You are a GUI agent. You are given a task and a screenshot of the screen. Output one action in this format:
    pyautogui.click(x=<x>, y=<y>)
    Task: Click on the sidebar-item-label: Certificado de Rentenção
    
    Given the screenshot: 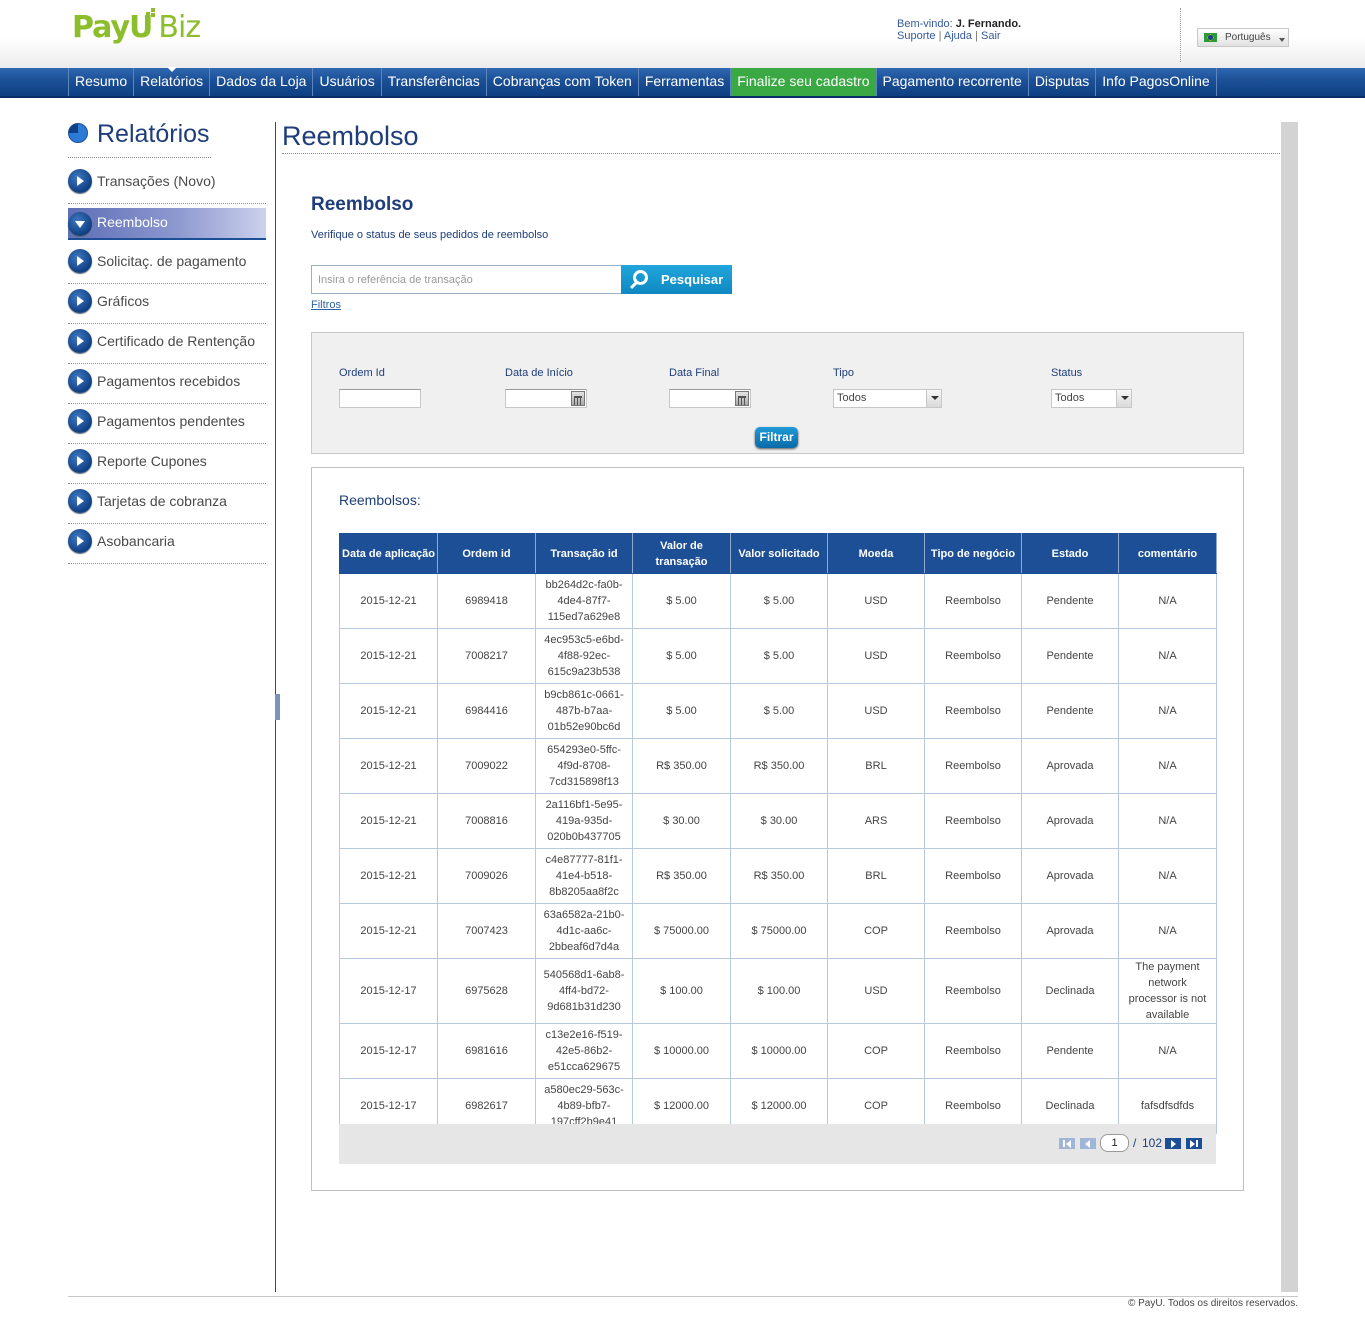 What is the action you would take?
    pyautogui.click(x=176, y=341)
    